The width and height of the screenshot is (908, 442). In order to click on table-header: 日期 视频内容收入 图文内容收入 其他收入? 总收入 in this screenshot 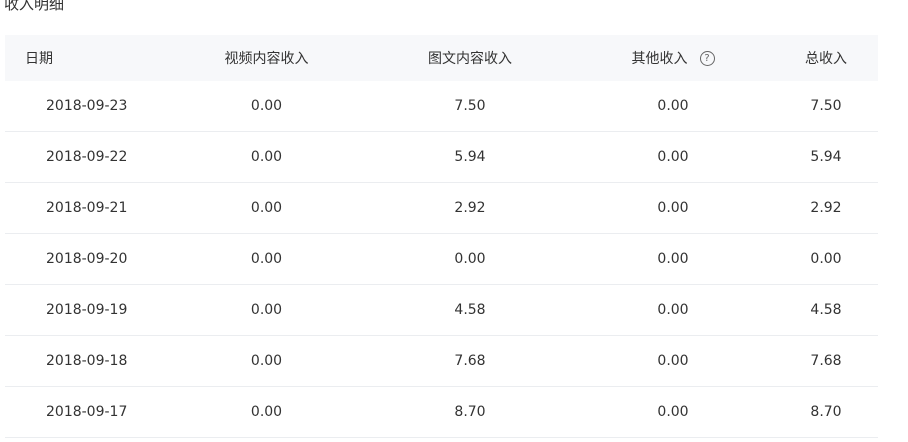, I will do `click(441, 58)`.